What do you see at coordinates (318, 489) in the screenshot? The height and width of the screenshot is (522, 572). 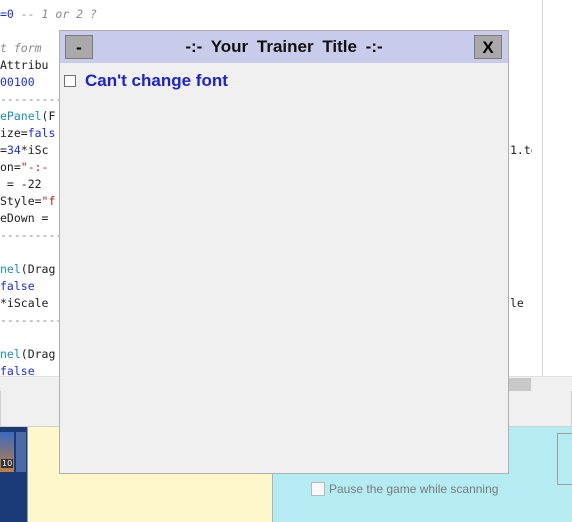 I see `pause-checkbox` at bounding box center [318, 489].